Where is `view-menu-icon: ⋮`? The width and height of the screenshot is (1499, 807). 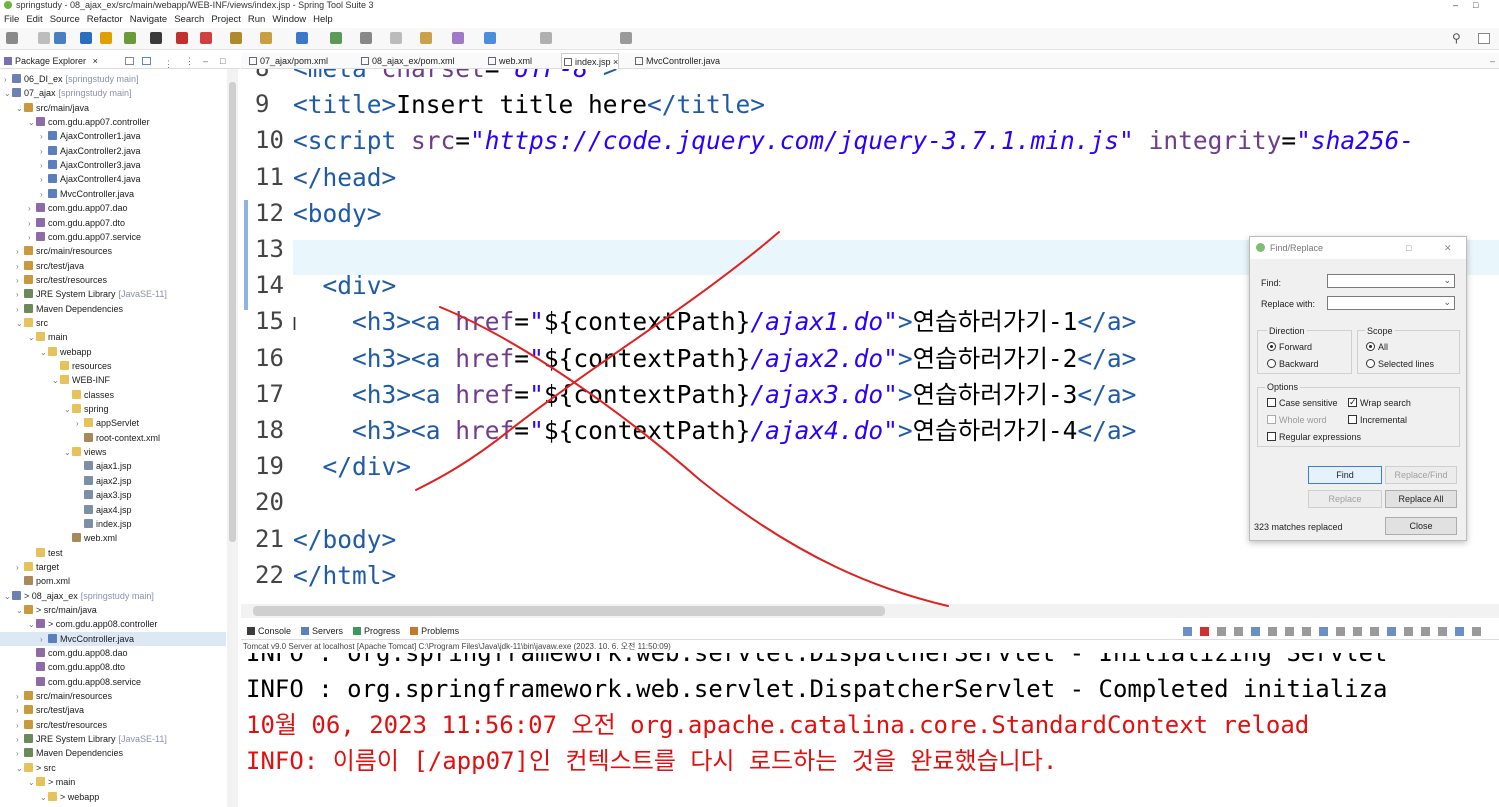
view-menu-icon: ⋮ is located at coordinates (189, 61).